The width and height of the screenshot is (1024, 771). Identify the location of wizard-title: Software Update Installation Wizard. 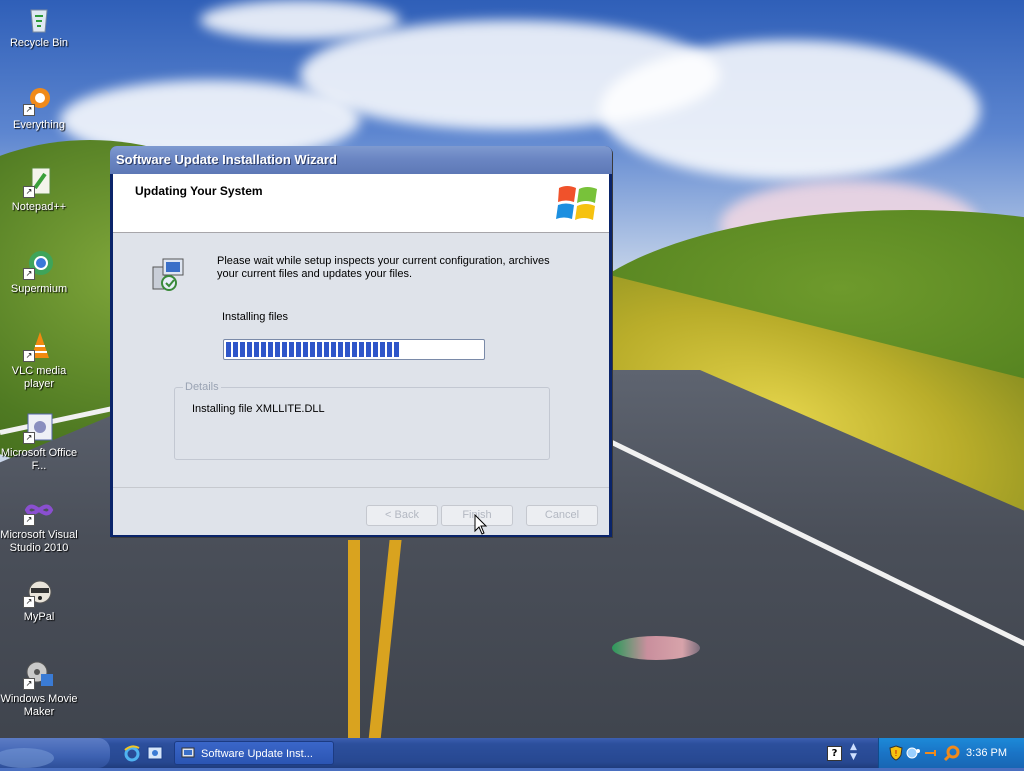
(226, 159).